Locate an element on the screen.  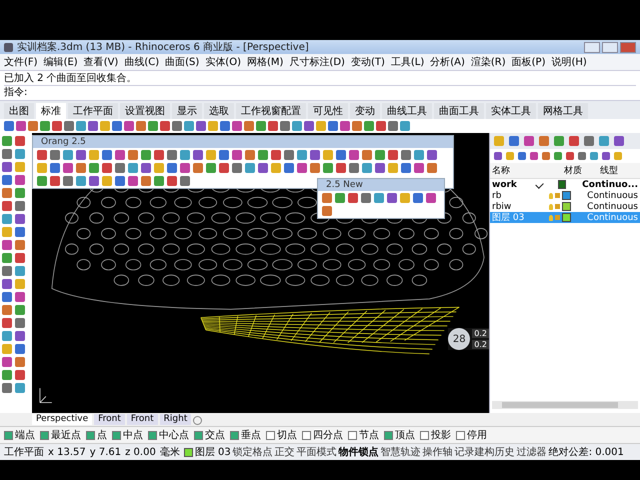
osnap-checkbox: 四分点 is located at coordinates (322, 435).